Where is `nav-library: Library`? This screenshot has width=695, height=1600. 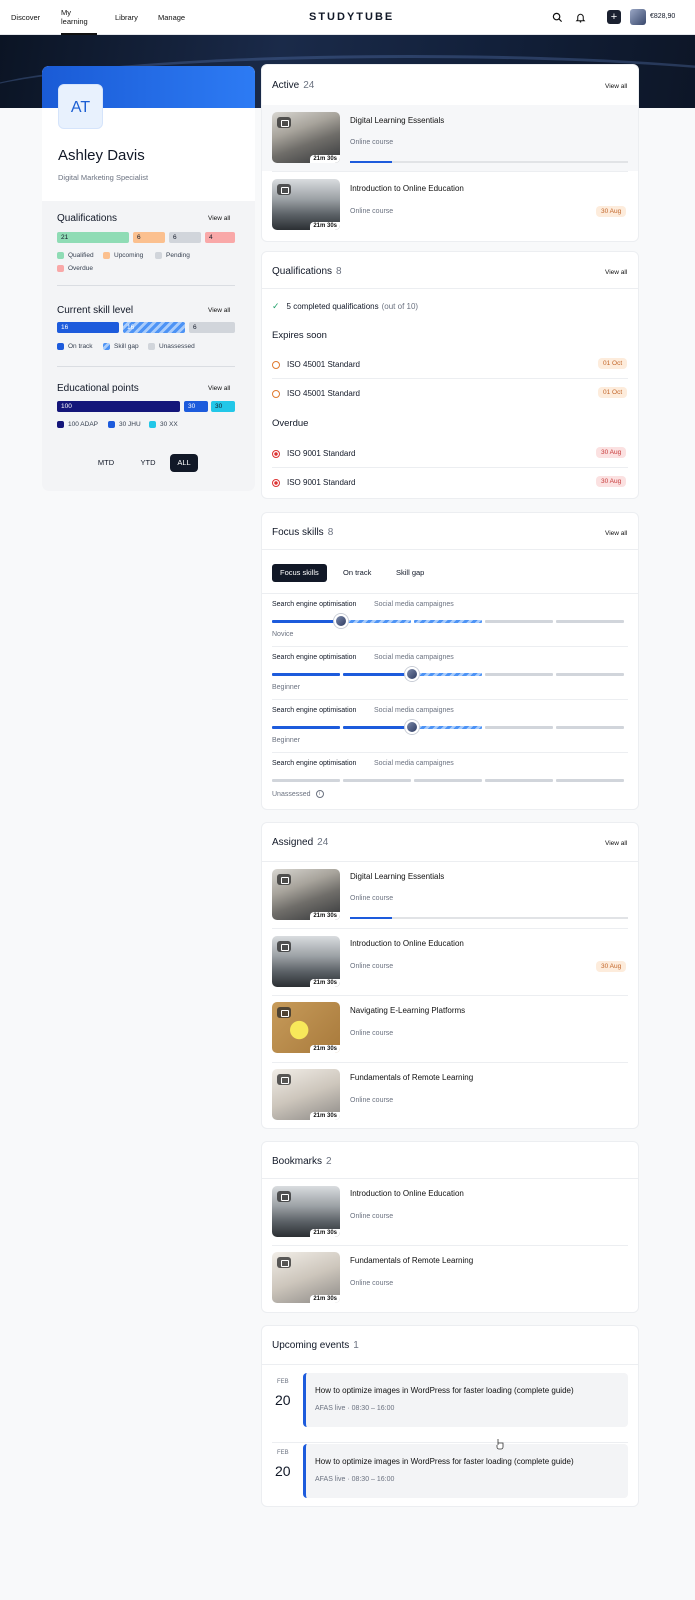
nav-library: Library is located at coordinates (126, 17).